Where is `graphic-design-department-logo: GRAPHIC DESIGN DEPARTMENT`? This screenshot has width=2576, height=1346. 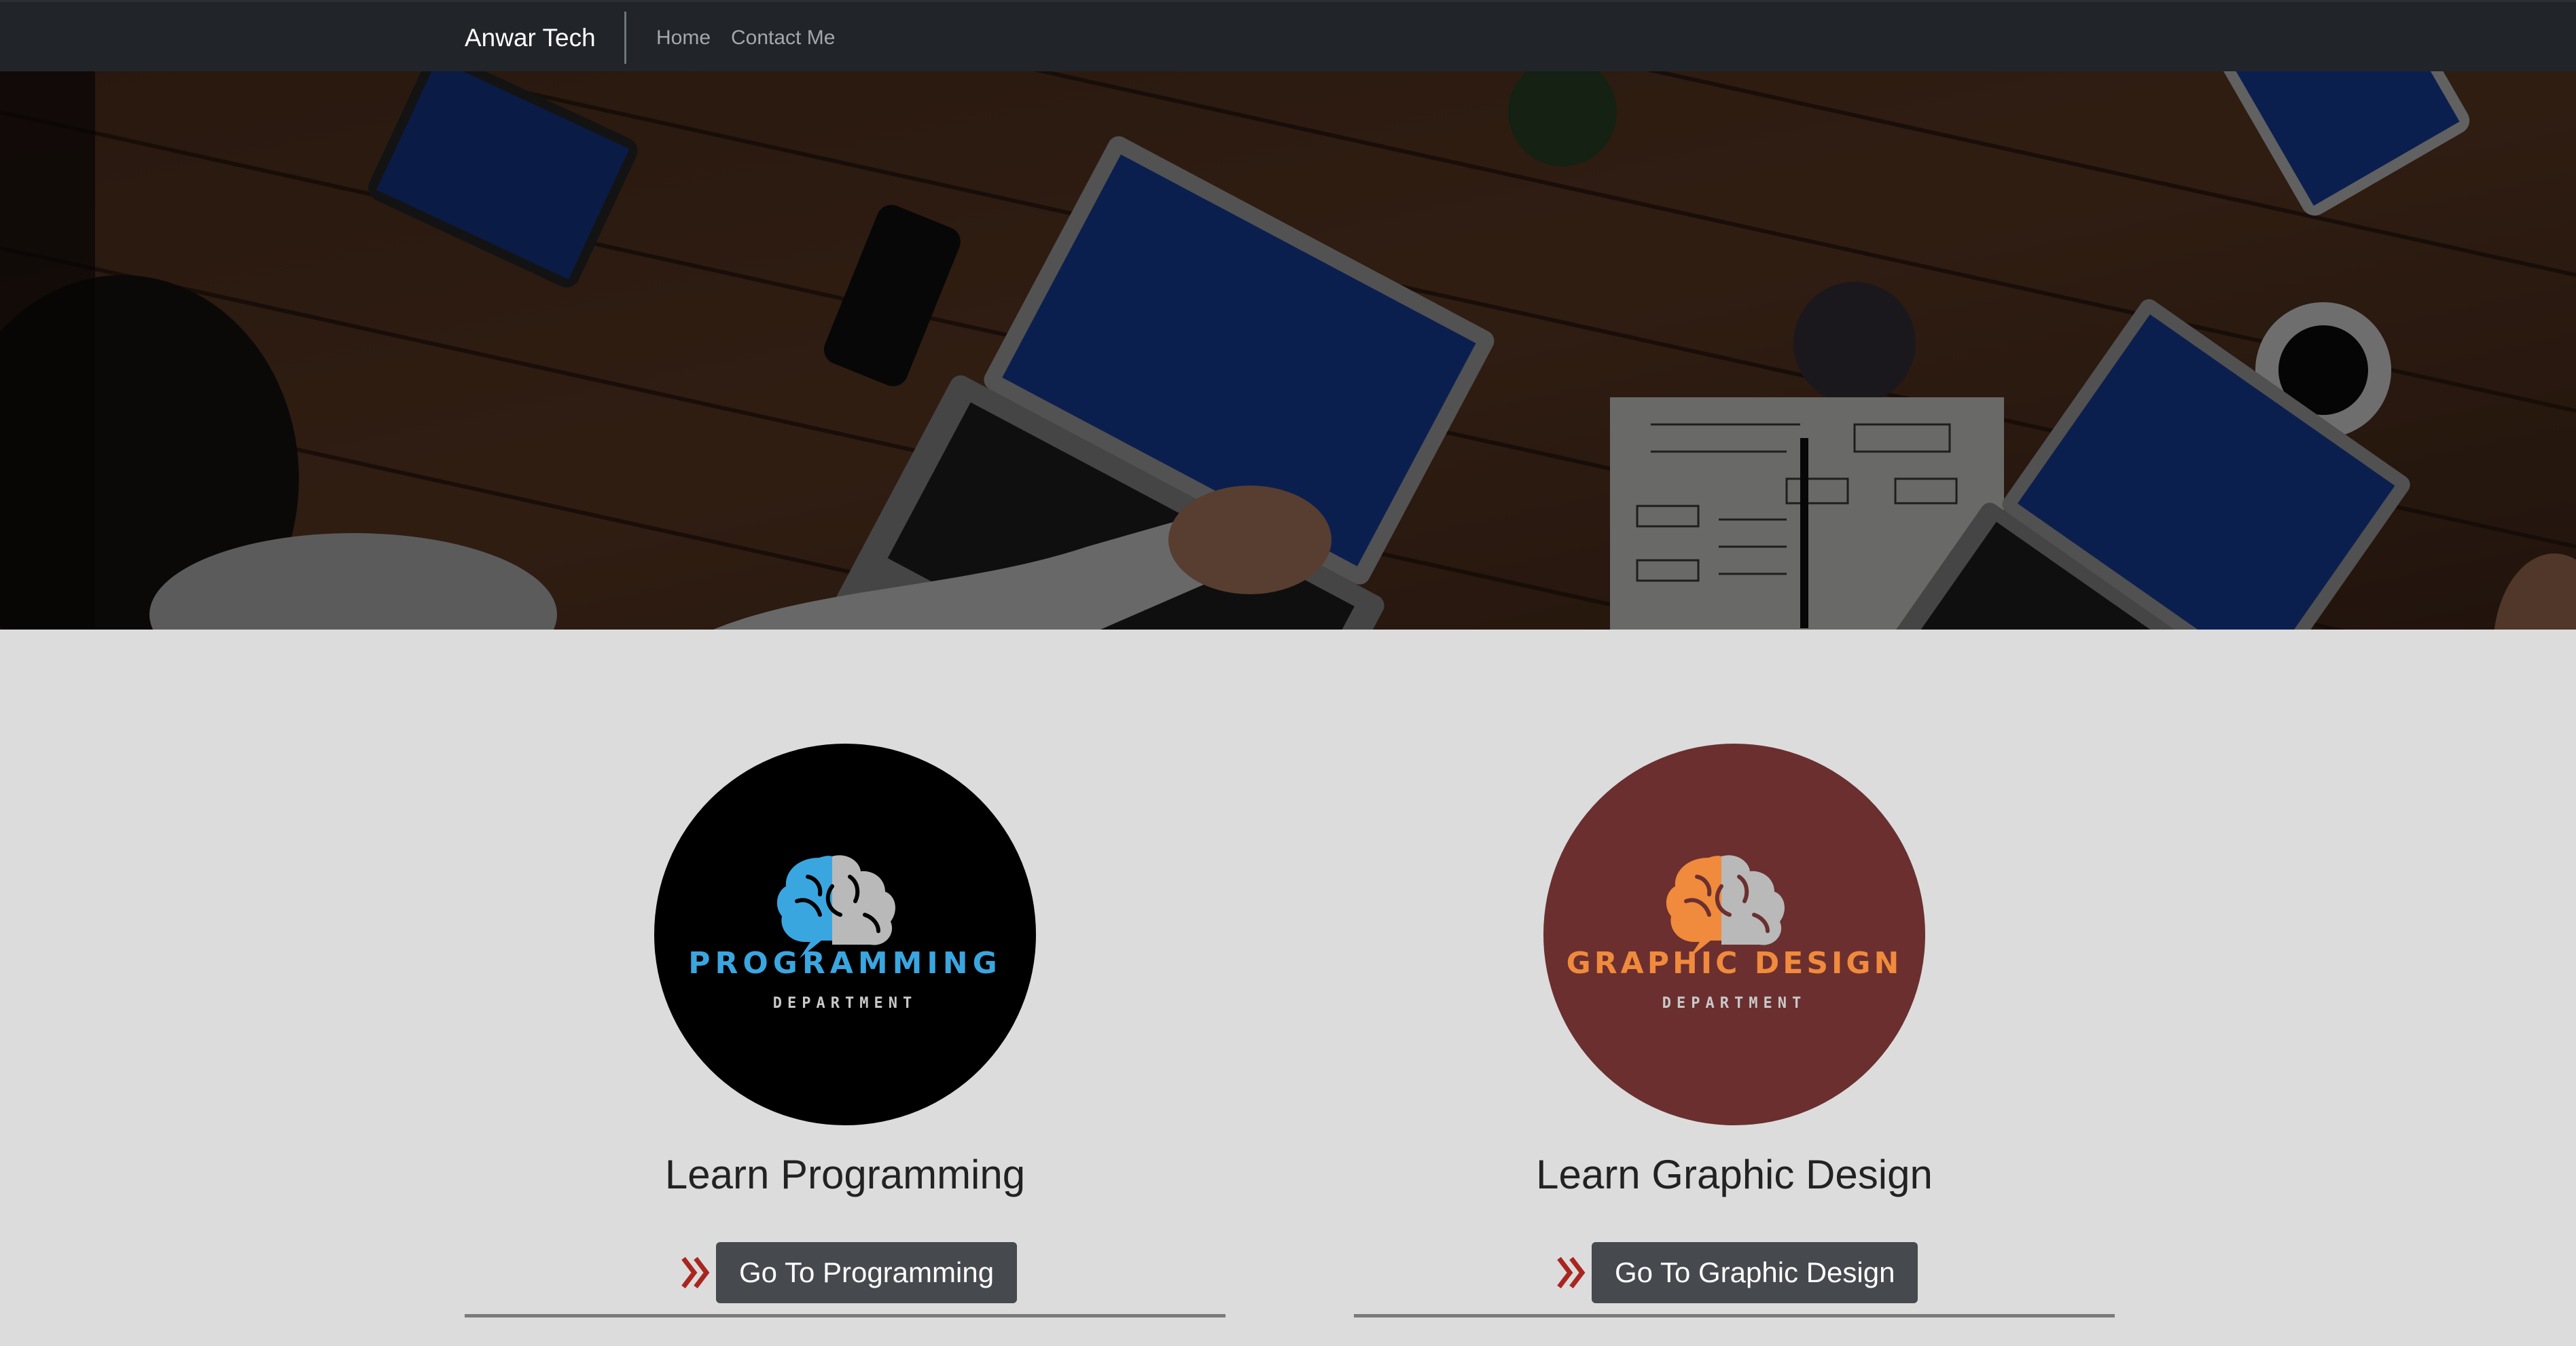
graphic-design-department-logo: GRAPHIC DESIGN DEPARTMENT is located at coordinates (1734, 935).